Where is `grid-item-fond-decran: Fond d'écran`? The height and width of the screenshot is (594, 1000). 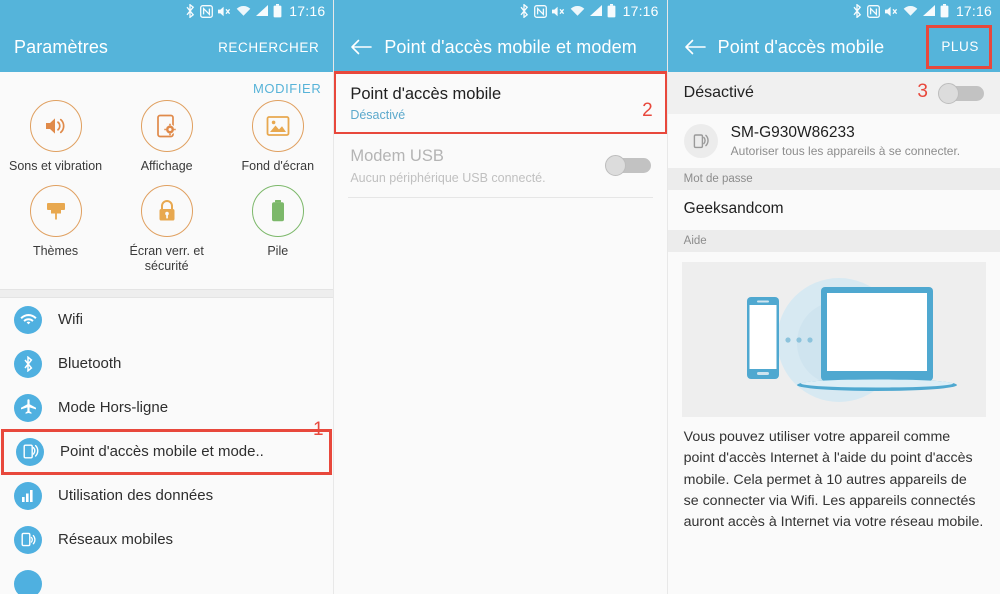 grid-item-fond-decran: Fond d'écran is located at coordinates (277, 137).